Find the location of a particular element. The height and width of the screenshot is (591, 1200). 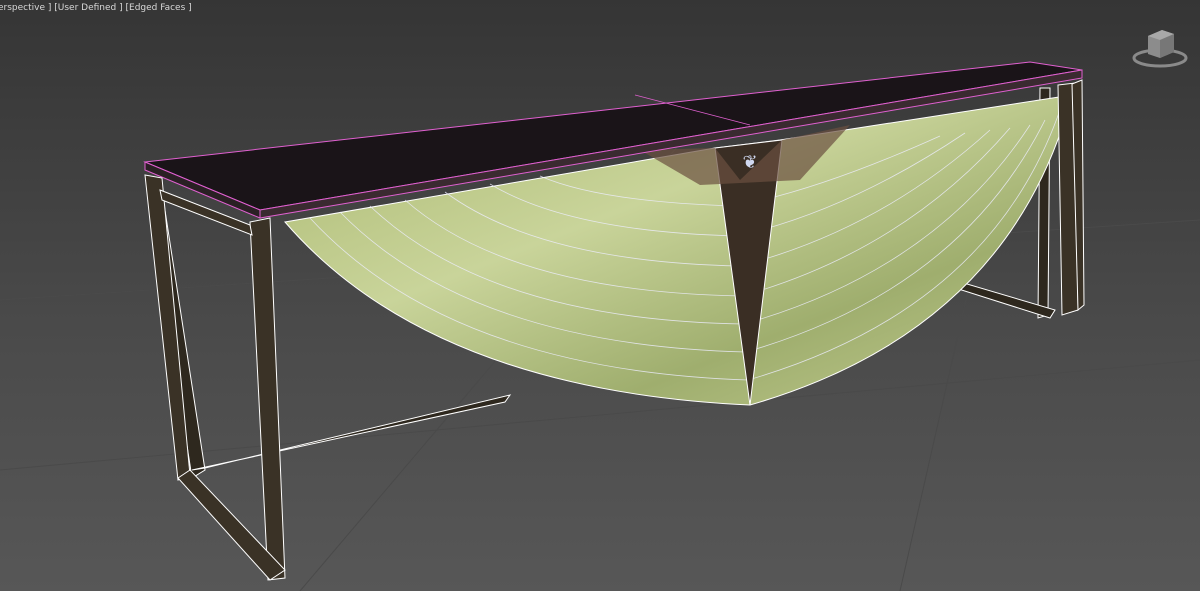

view-mode-label: erspective ] is located at coordinates (25, 8).